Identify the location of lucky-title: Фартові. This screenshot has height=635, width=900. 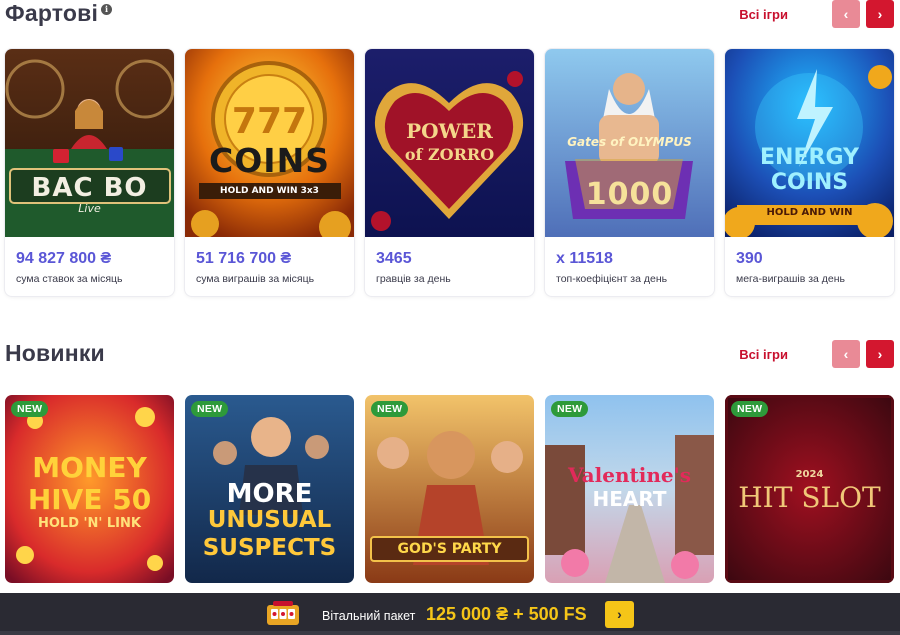
(52, 13).